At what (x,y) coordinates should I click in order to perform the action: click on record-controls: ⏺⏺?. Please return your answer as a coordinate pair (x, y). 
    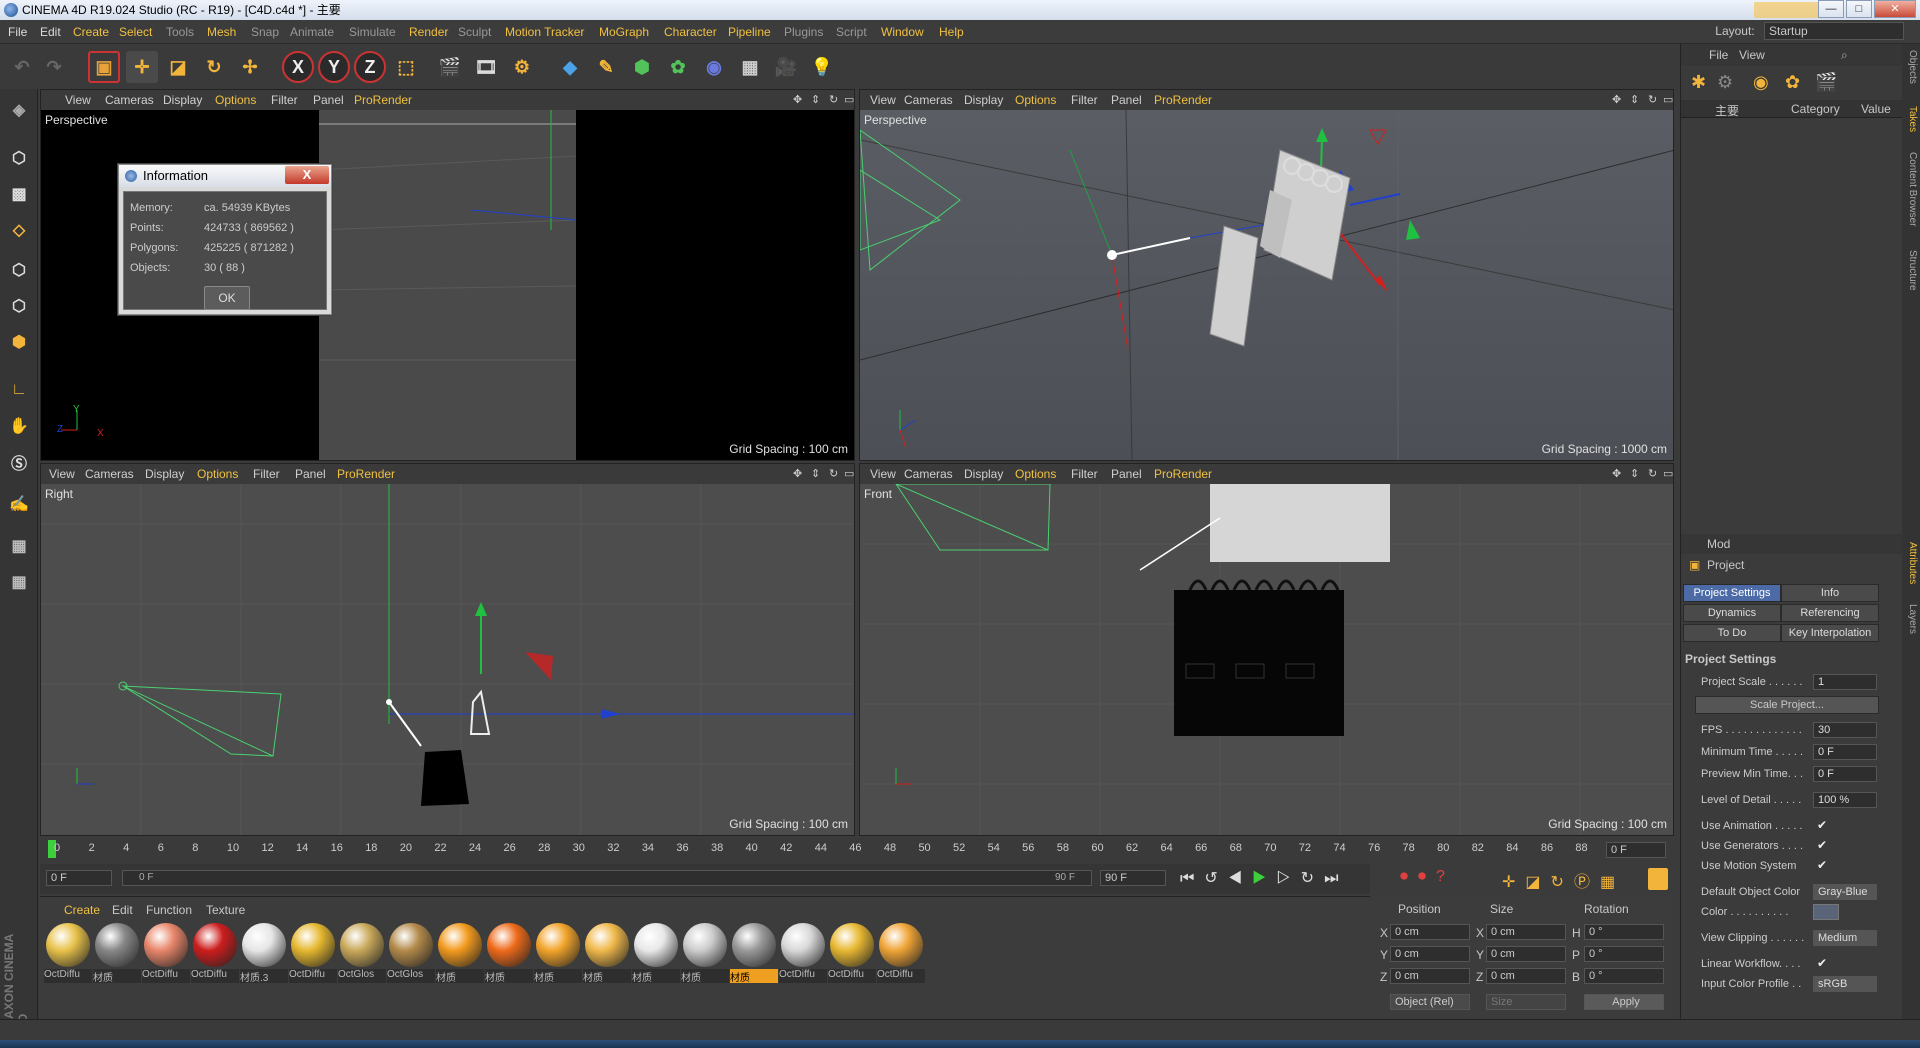
    Looking at the image, I should click on (1427, 877).